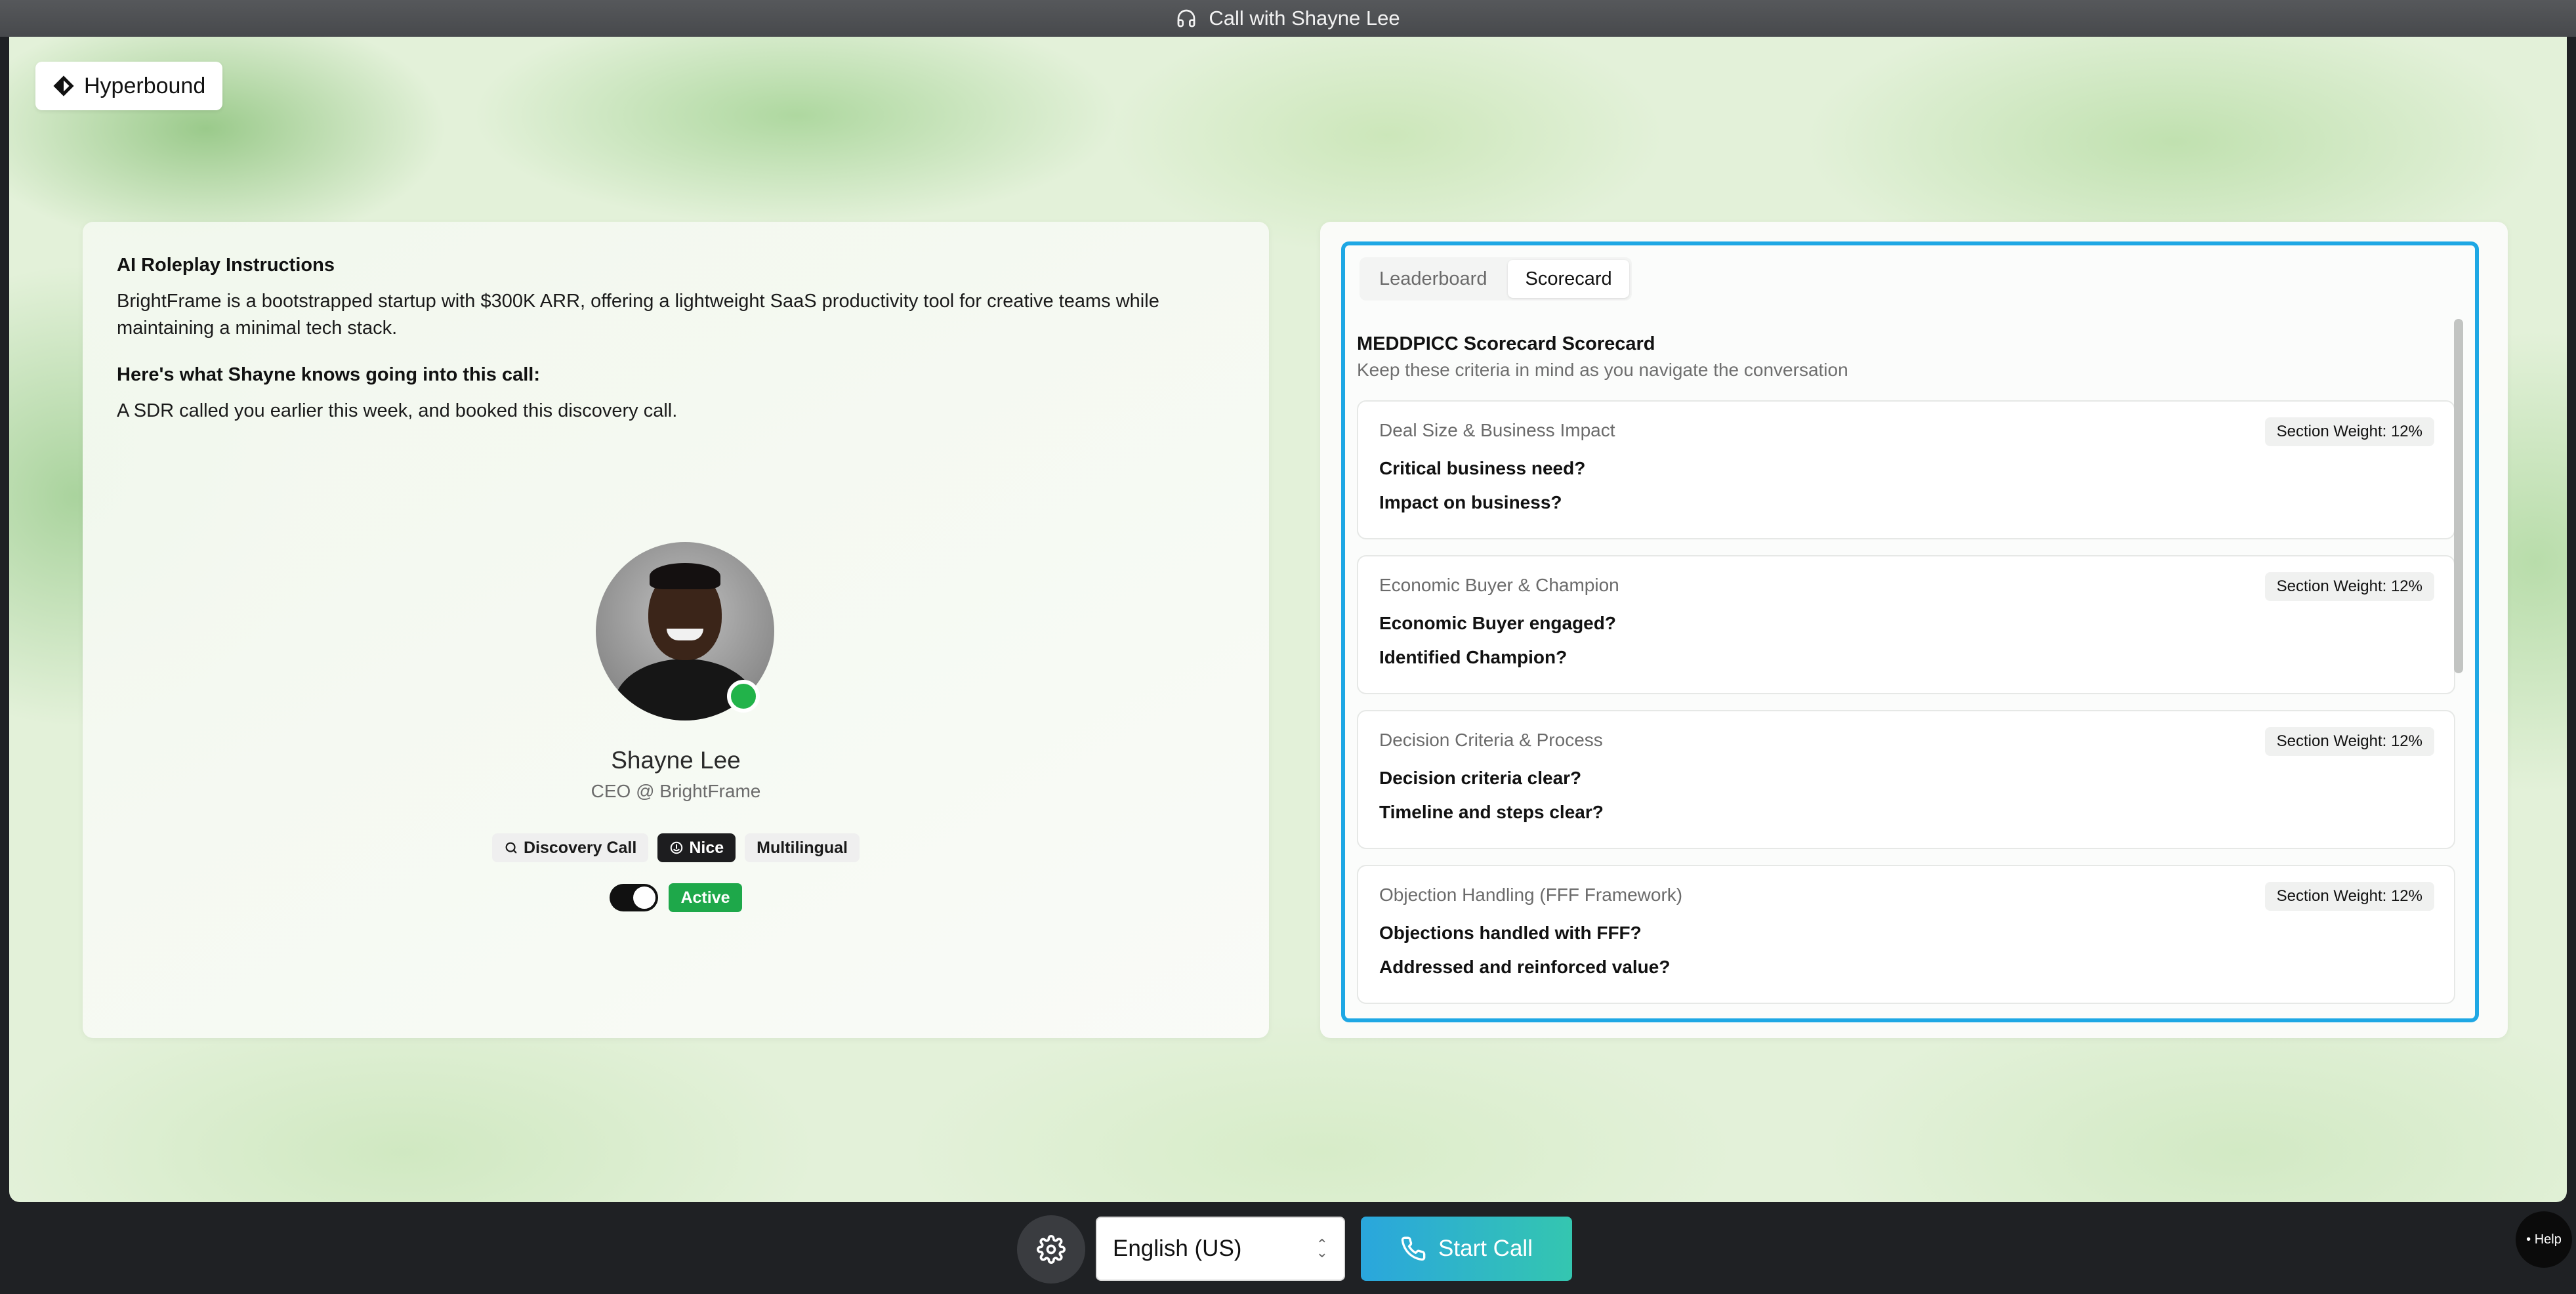 This screenshot has height=1294, width=2576. Describe the element at coordinates (1305, 19) in the screenshot. I see `window-title: Call with Shayne Lee` at that location.